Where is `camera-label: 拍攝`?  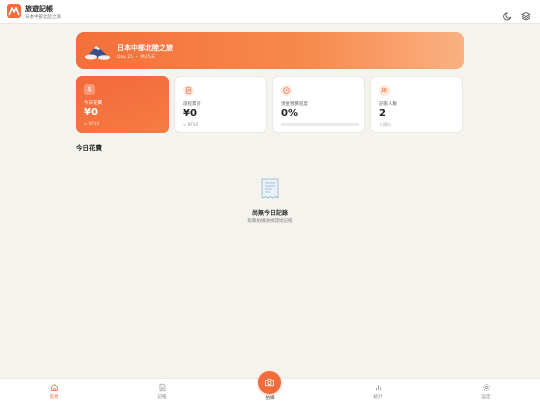
camera-label: 拍攝 is located at coordinates (270, 398).